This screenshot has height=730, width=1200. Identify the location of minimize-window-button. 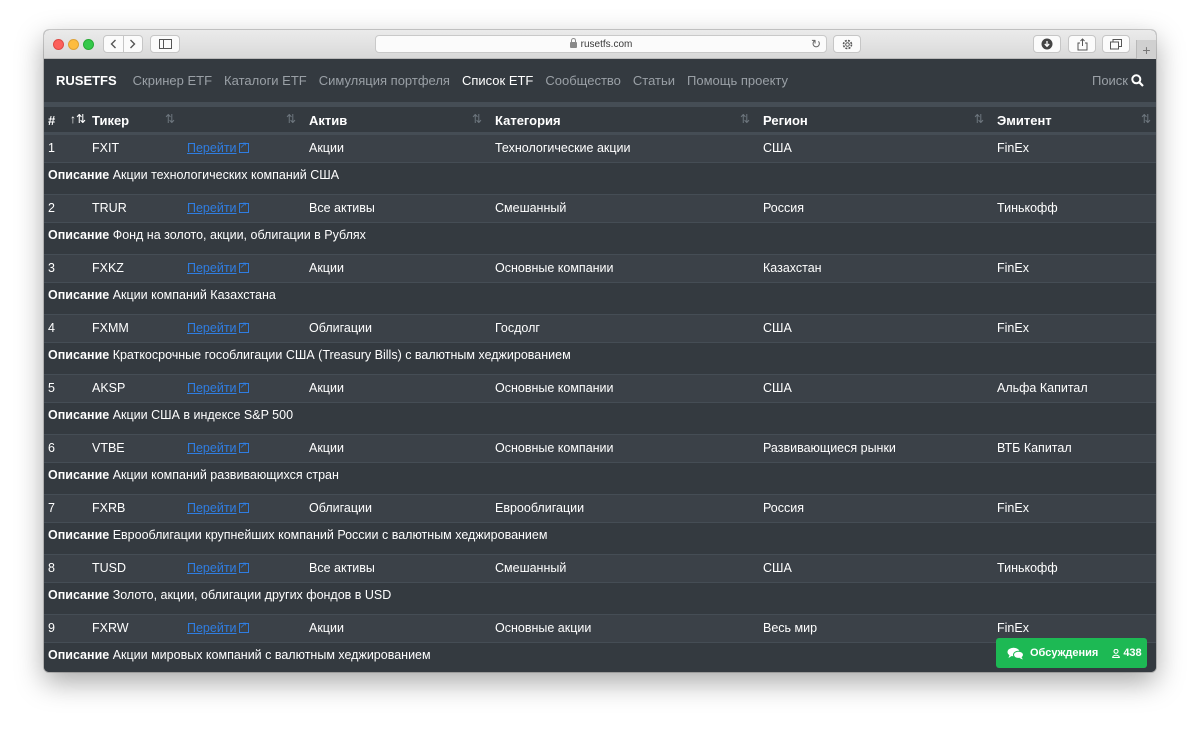
(73, 44).